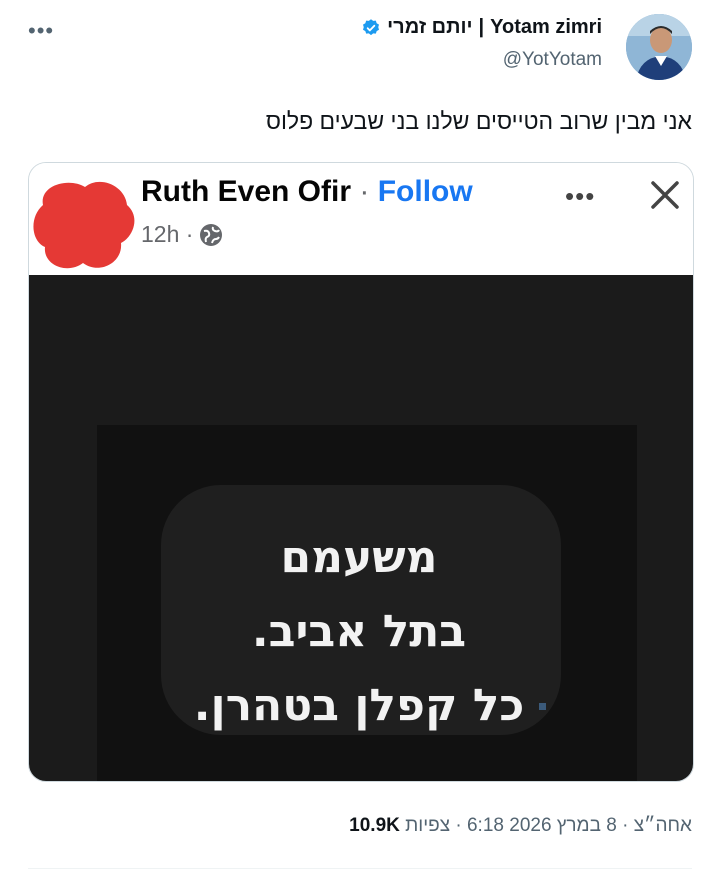  Describe the element at coordinates (246, 191) in the screenshot. I see `fb-author-name: Ruth Even Ofir` at that location.